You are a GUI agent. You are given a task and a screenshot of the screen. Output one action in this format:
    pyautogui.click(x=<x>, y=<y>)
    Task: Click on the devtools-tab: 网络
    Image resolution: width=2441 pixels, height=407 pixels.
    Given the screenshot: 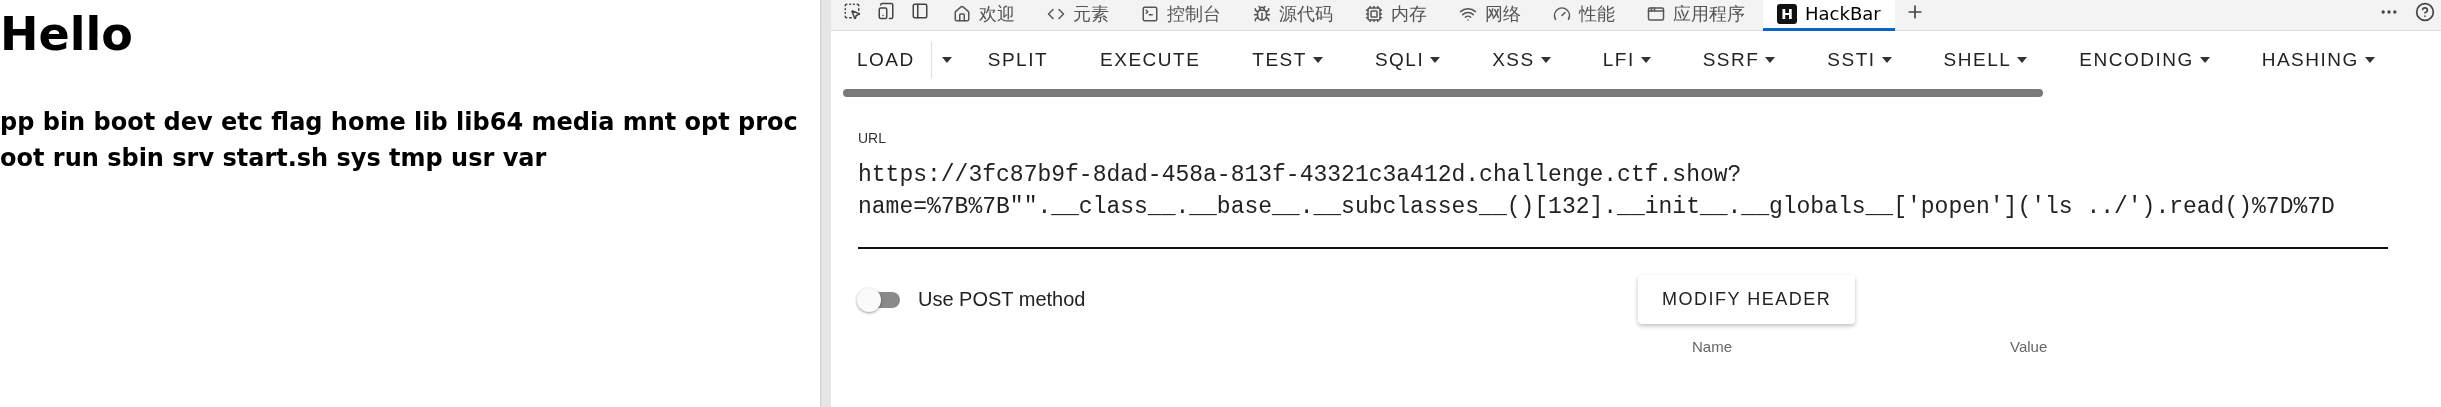 What is the action you would take?
    pyautogui.click(x=1490, y=15)
    